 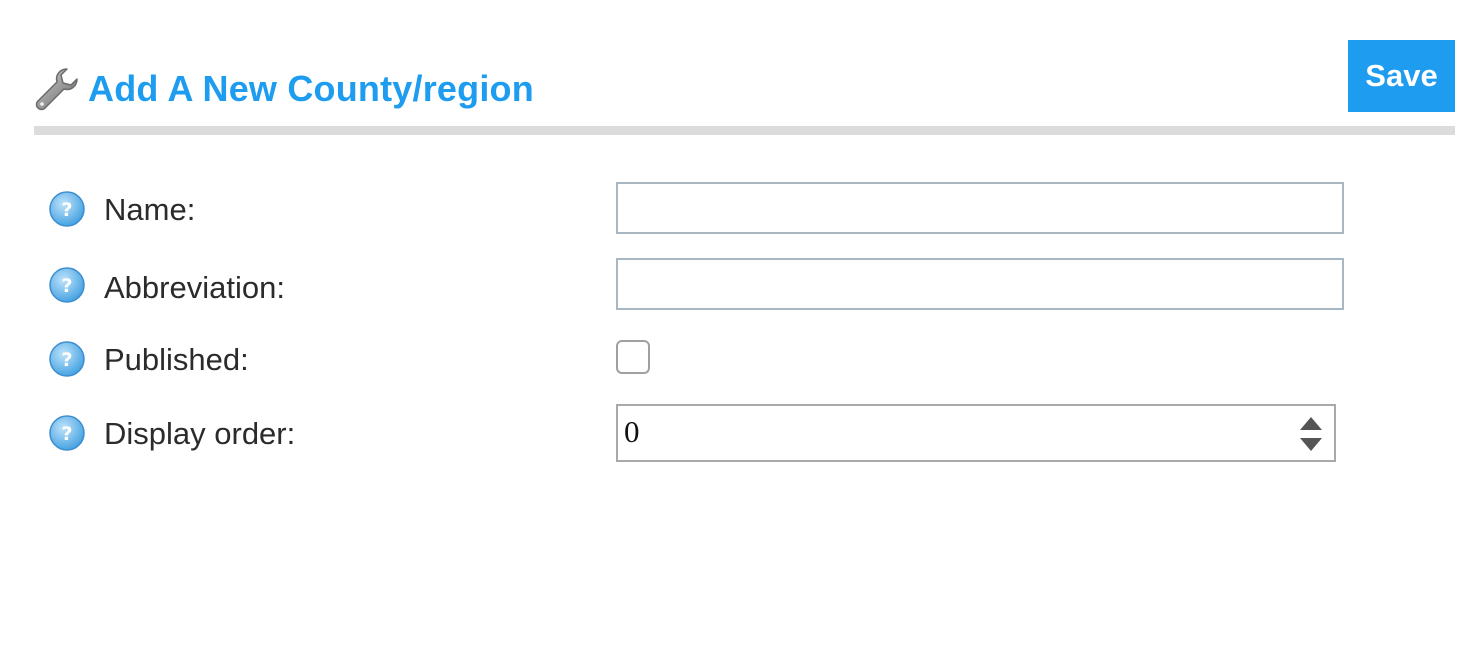 I want to click on display-order-label: Display order:, so click(x=200, y=433).